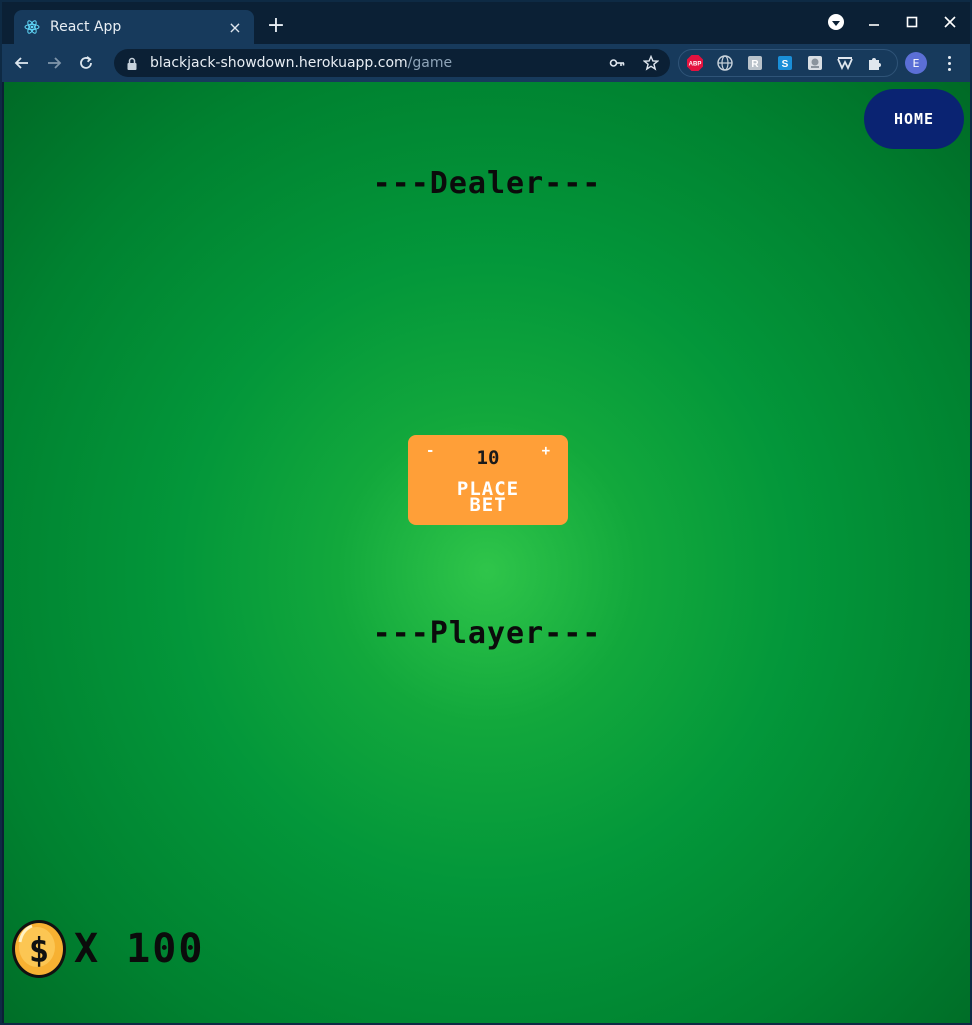 The image size is (972, 1025). I want to click on coin-count: X 100, so click(139, 949).